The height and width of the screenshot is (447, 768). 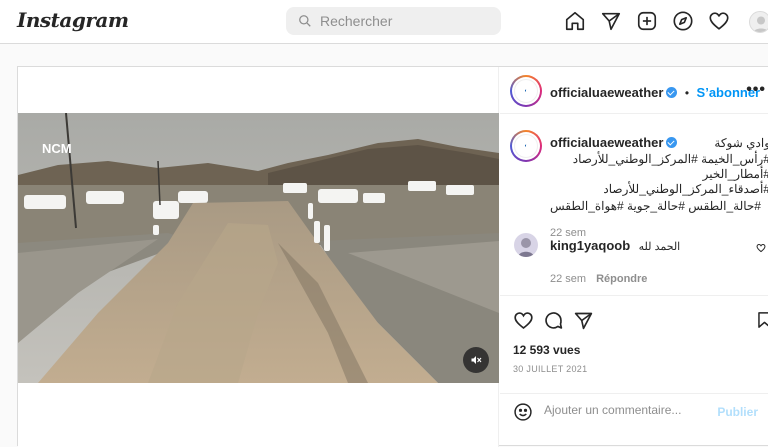 I want to click on muted-speaker-icon, so click(x=476, y=360).